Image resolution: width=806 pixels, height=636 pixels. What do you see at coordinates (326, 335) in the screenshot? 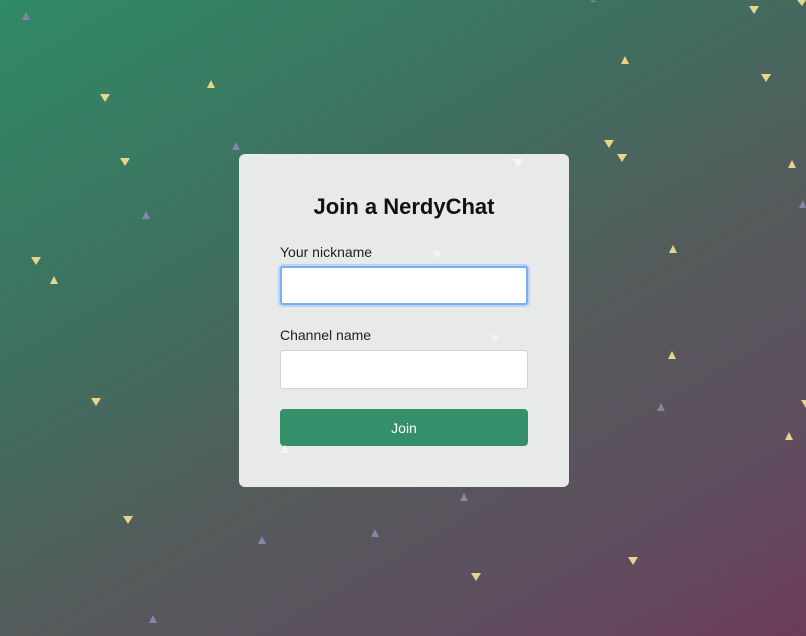
I see `channel-label: Channel name` at bounding box center [326, 335].